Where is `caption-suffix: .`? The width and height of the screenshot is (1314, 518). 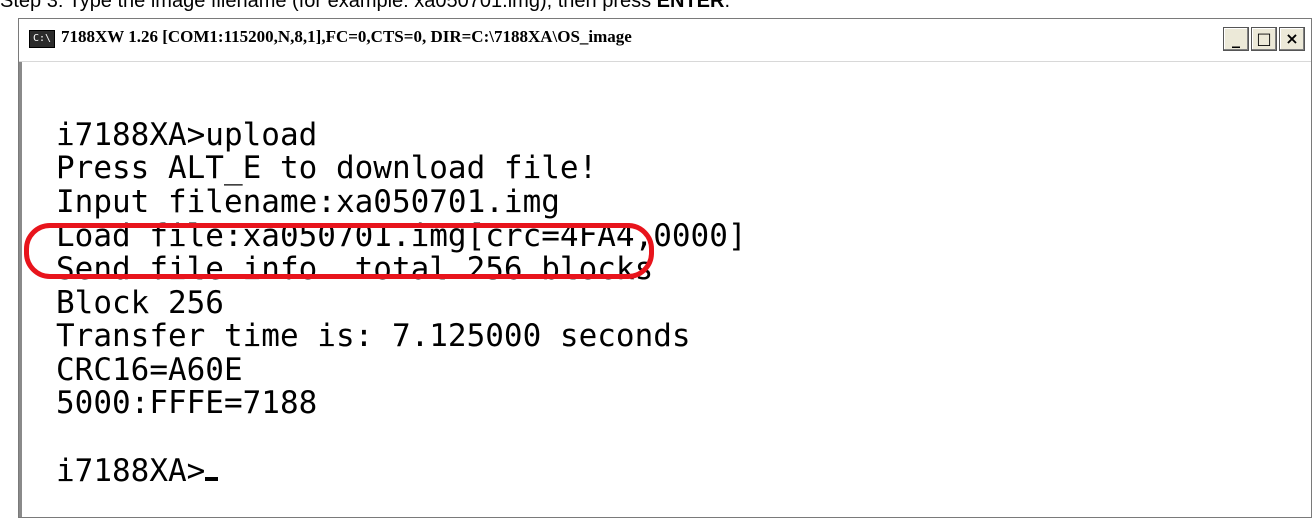 caption-suffix: . is located at coordinates (727, 6).